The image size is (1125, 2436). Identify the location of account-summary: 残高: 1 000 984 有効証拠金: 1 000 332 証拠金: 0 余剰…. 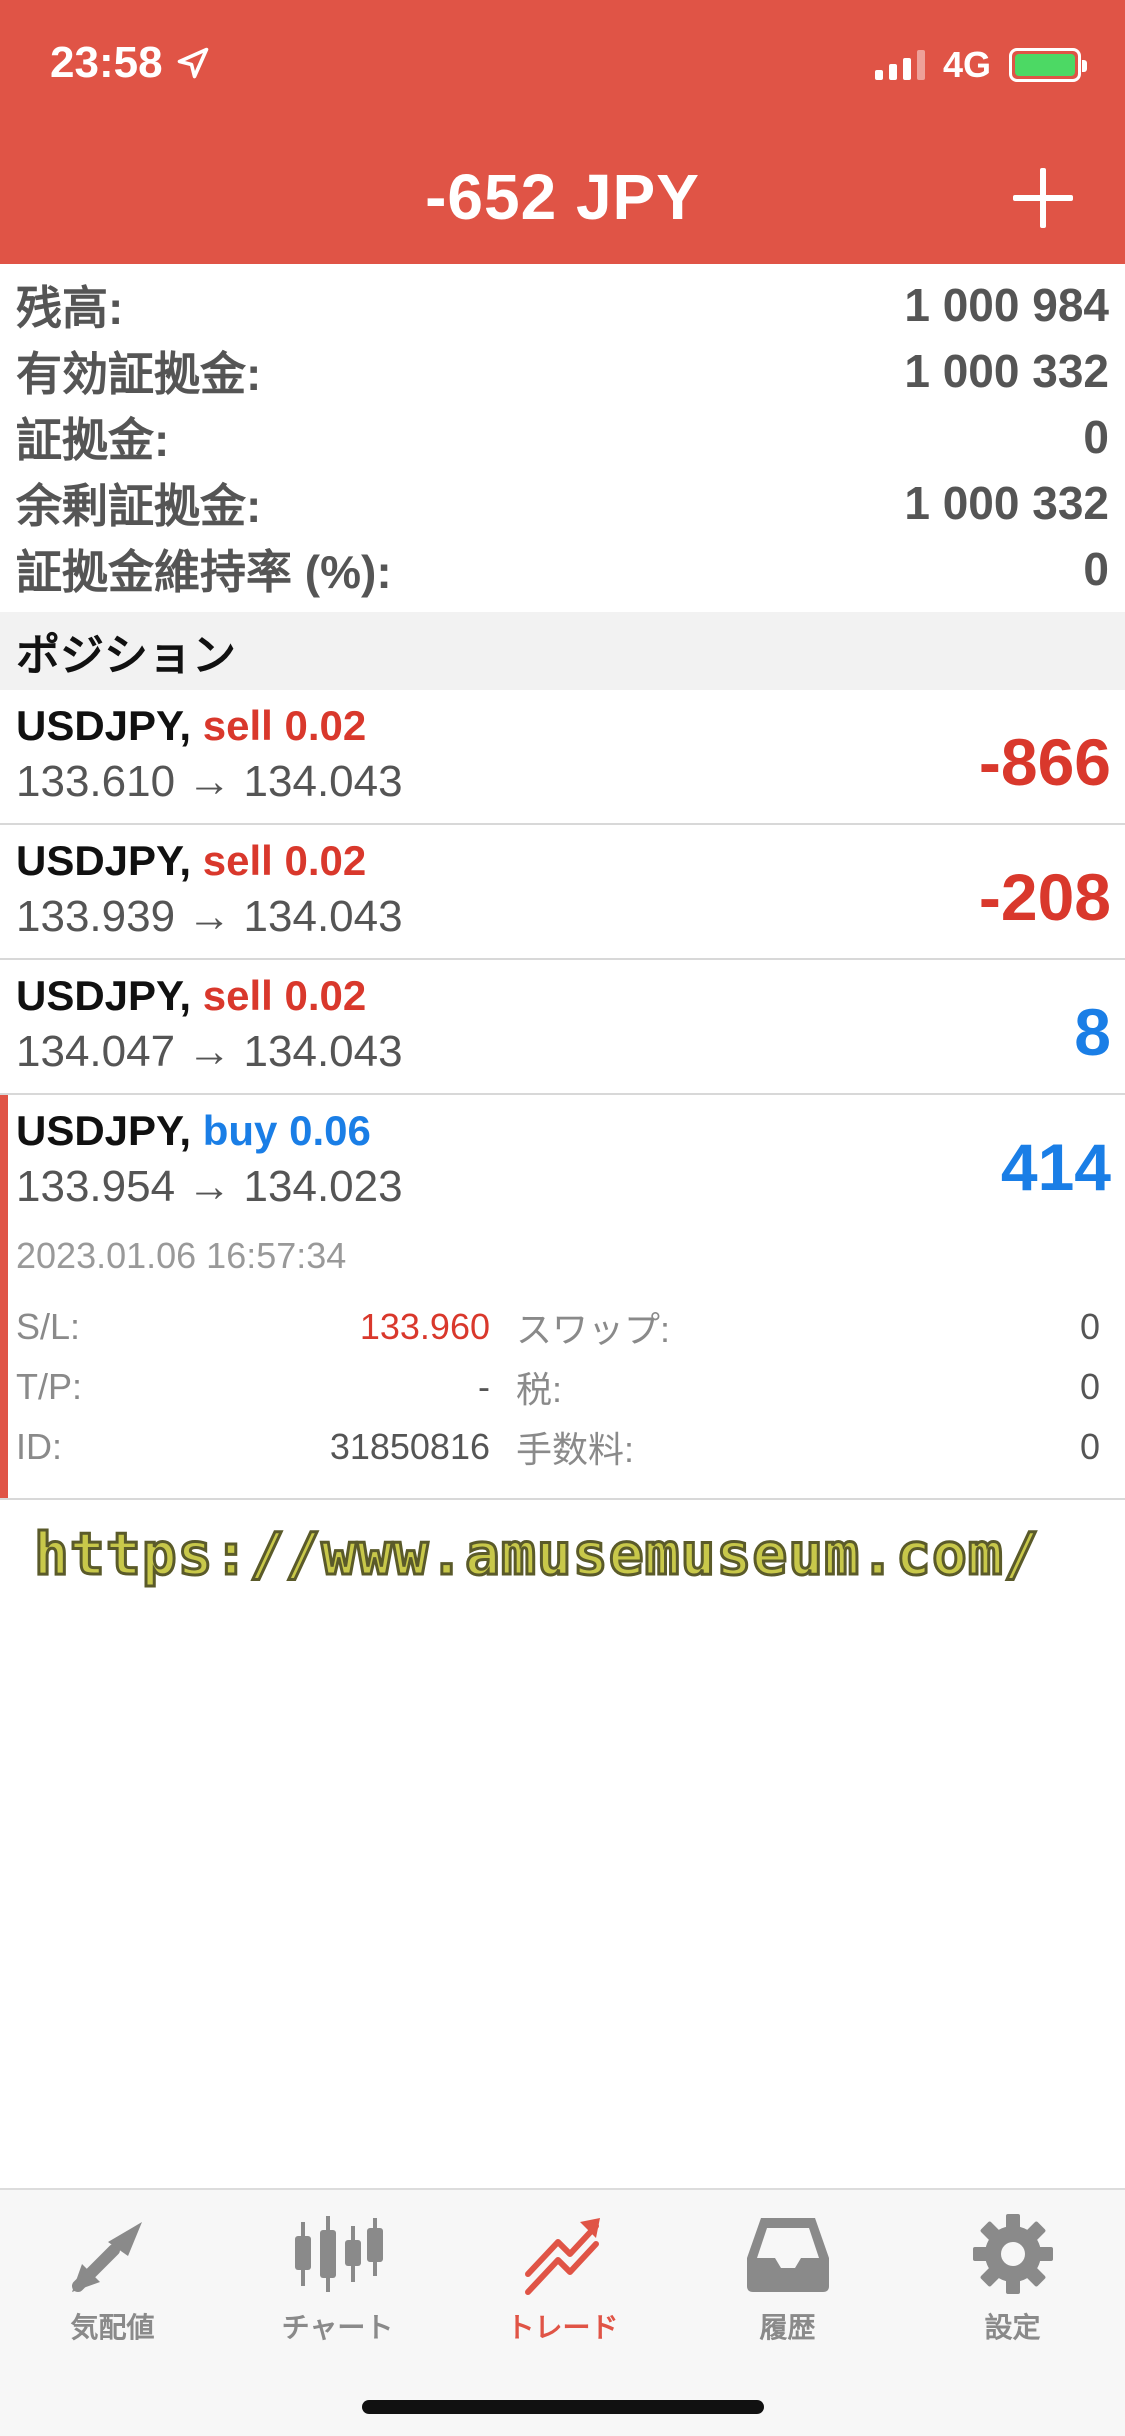
(562, 437).